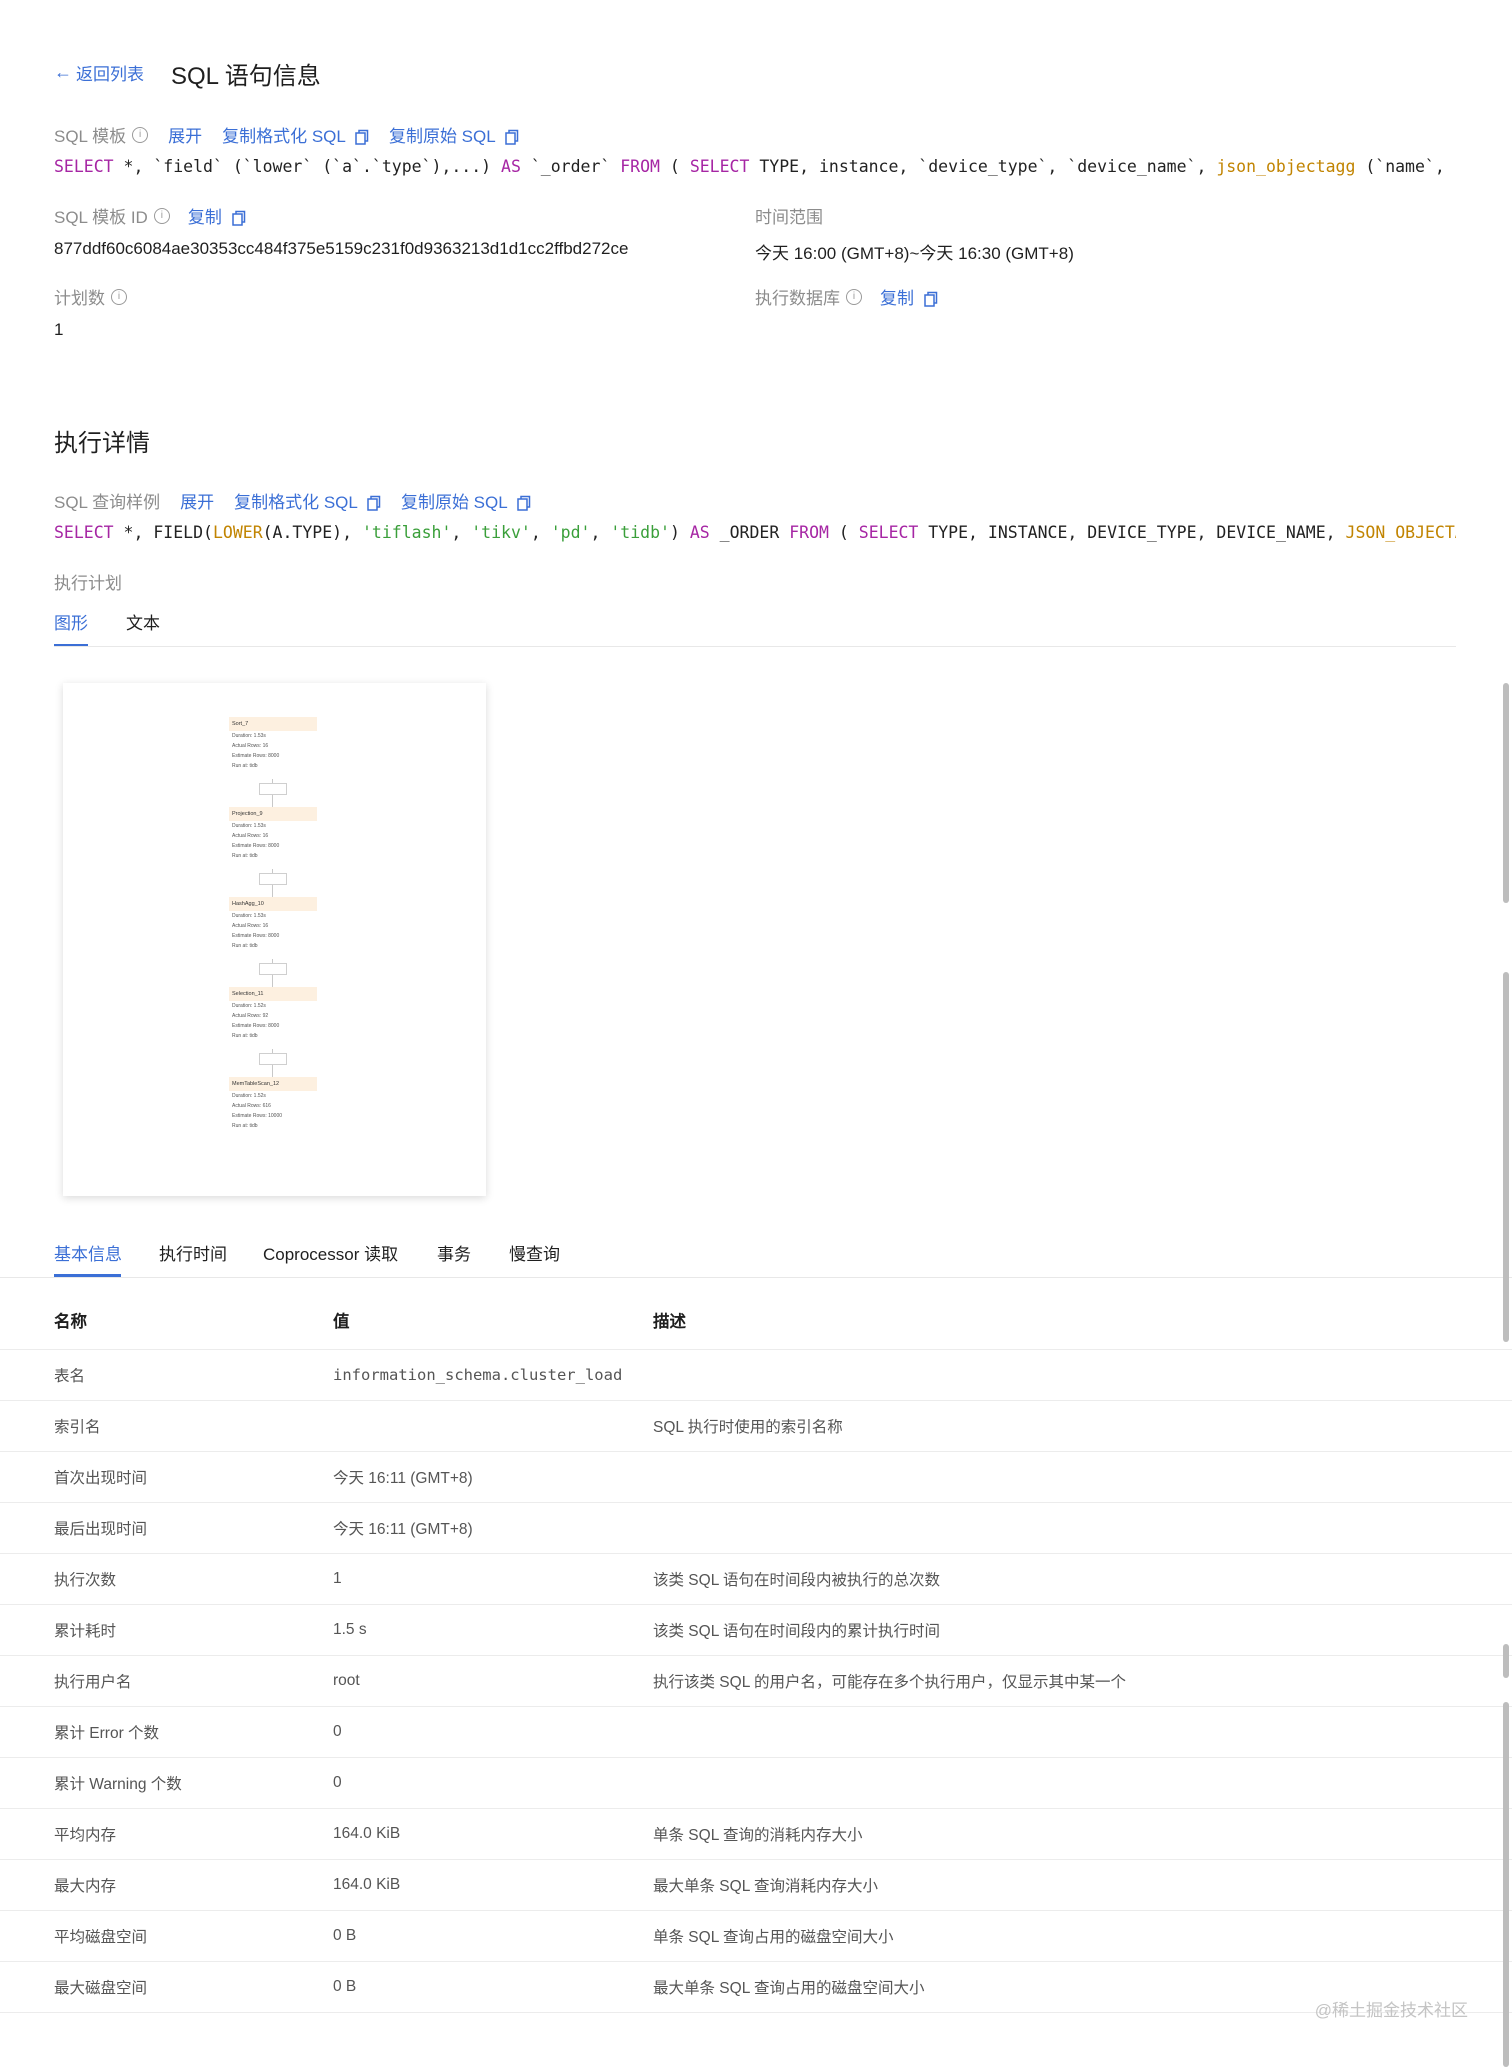 This screenshot has width=1512, height=2067. What do you see at coordinates (273, 994) in the screenshot?
I see `plan-node-name: Selection_11` at bounding box center [273, 994].